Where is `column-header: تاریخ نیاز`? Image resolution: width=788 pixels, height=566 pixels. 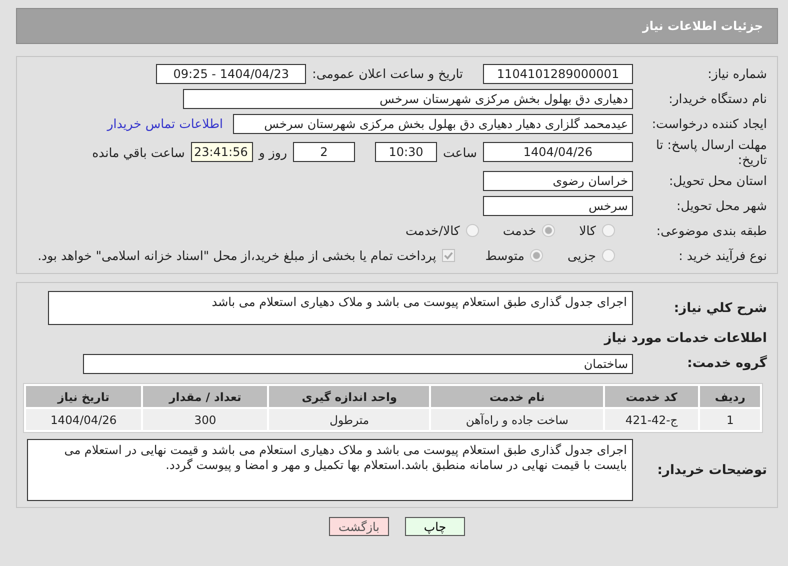 column-header: تاریخ نیاز is located at coordinates (84, 396).